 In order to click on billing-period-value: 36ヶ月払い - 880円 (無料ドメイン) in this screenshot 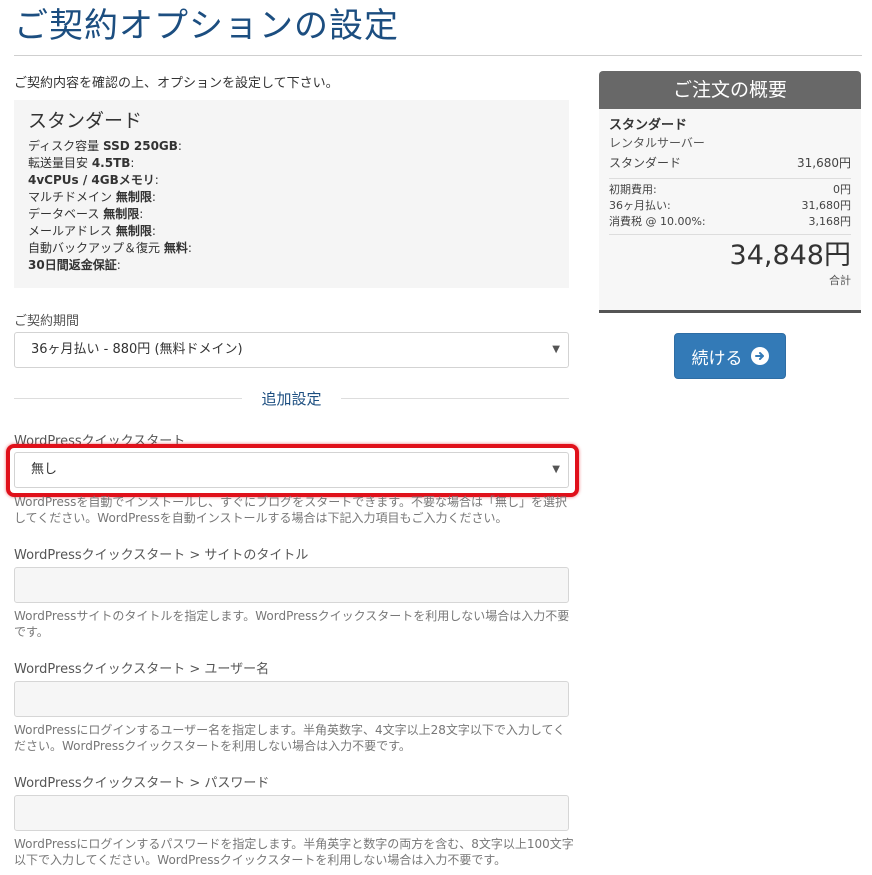, I will do `click(137, 349)`.